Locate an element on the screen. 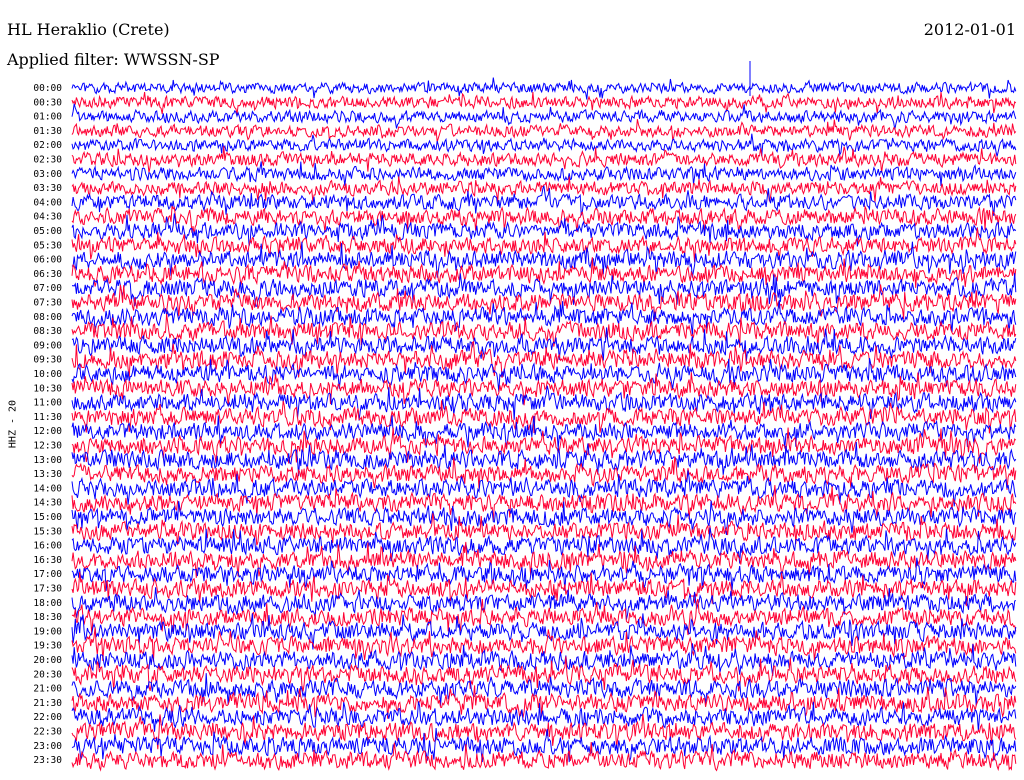 This screenshot has width=1024, height=780. row-time-label: 12:00 is located at coordinates (47, 431).